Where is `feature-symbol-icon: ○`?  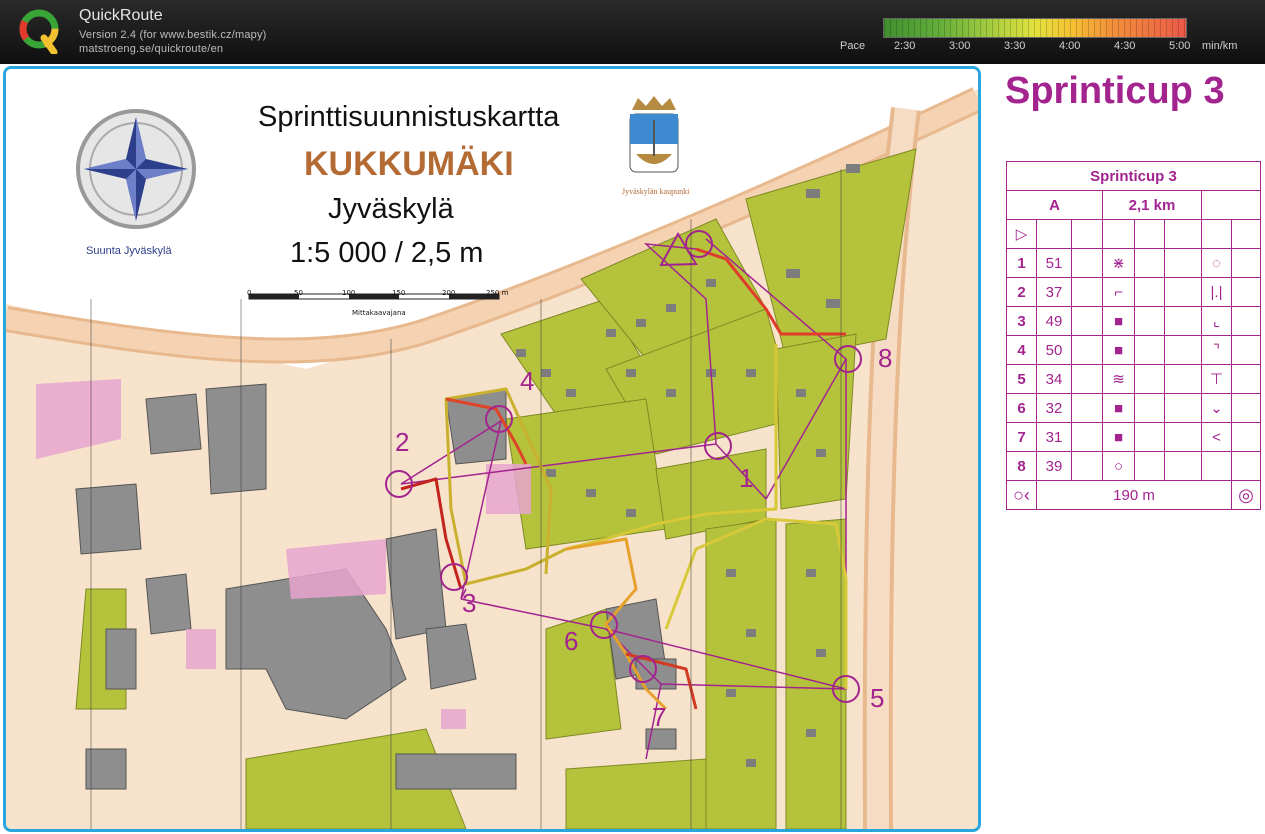
feature-symbol-icon: ○ is located at coordinates (1118, 466).